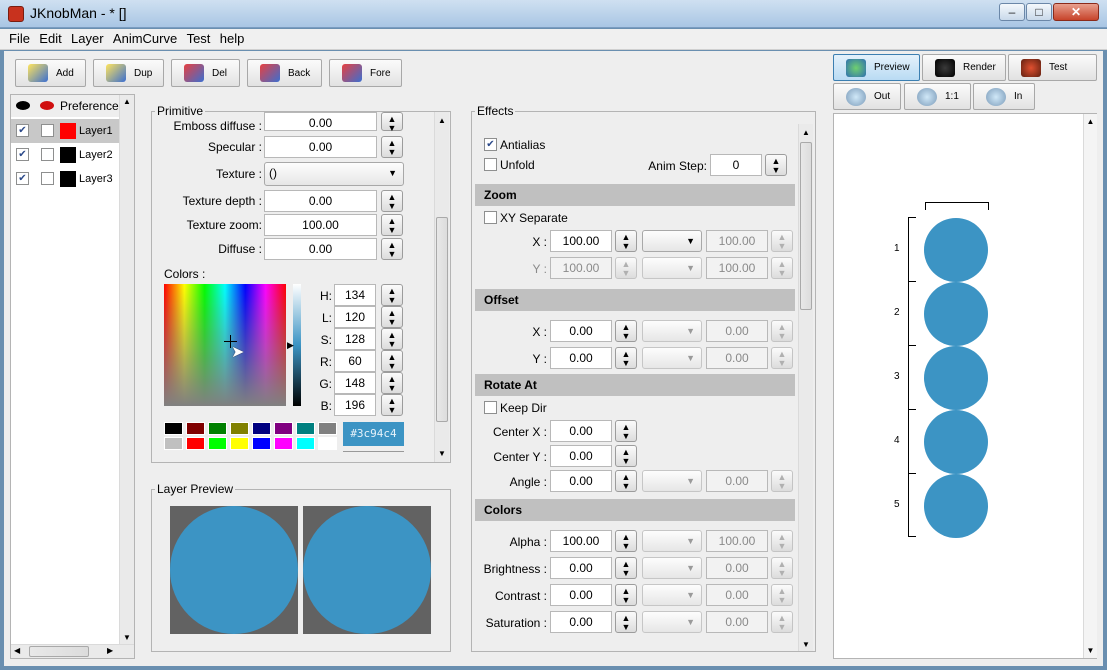  Describe the element at coordinates (1090, 386) in the screenshot. I see `preview-vscroll: ▲ ▼` at that location.